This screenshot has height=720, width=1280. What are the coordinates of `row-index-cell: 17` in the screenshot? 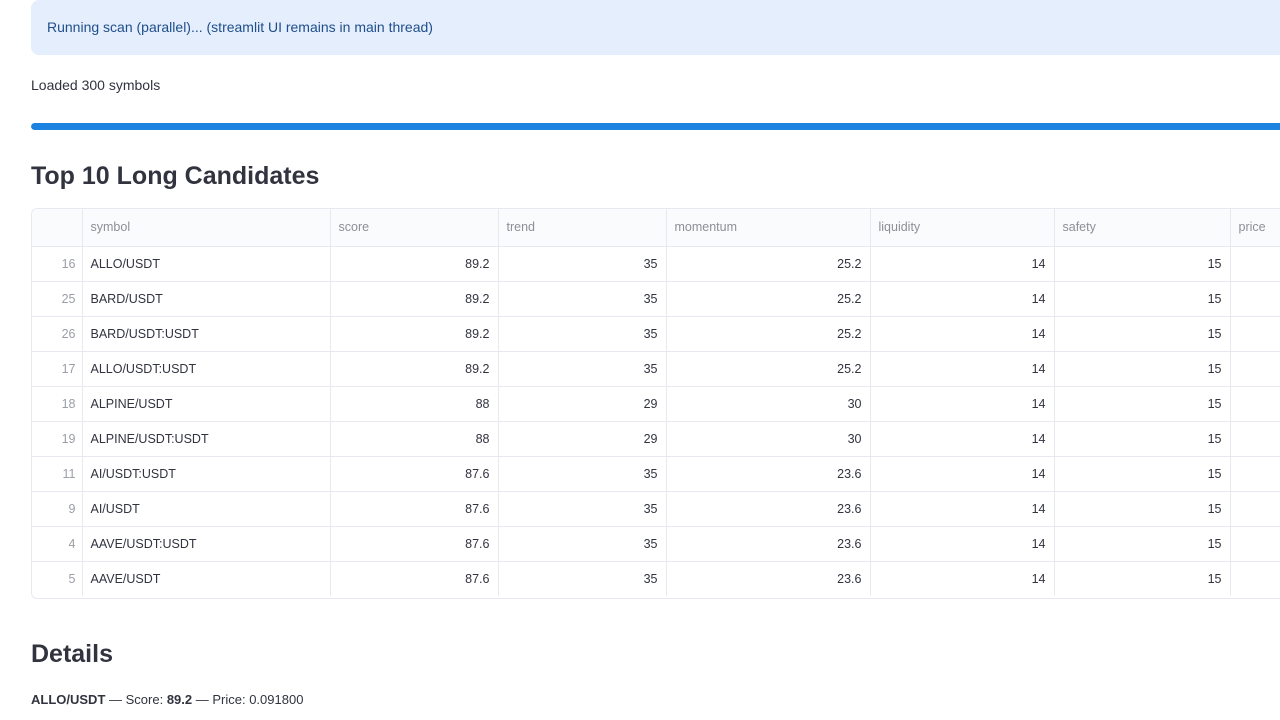 It's located at (57, 369).